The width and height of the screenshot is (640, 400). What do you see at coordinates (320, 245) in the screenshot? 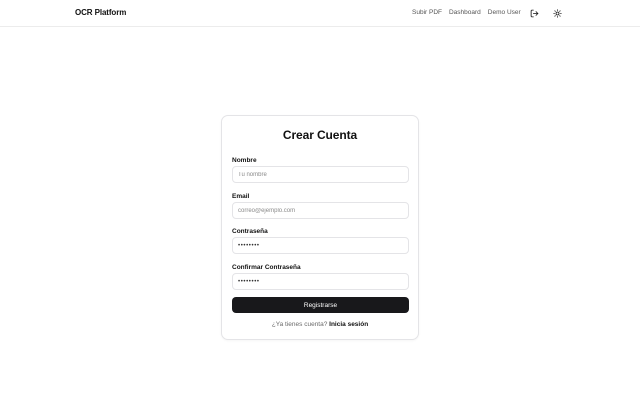
I see `password-input` at bounding box center [320, 245].